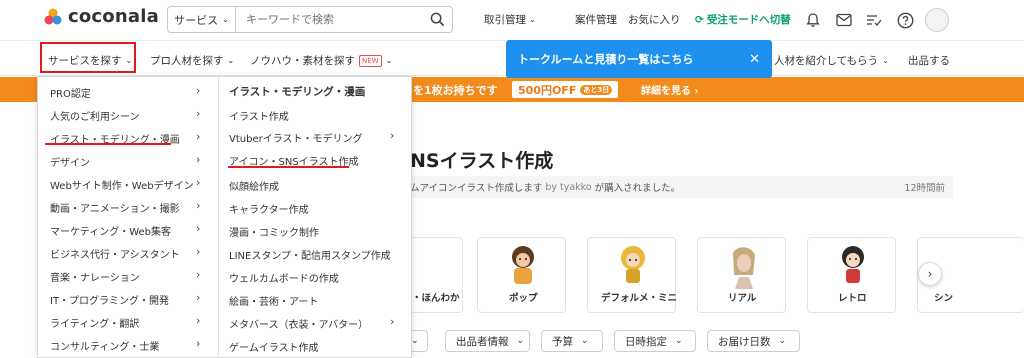 The width and height of the screenshot is (1024, 358). I want to click on subcategory-item: 漫画・コミック制作, so click(274, 231).